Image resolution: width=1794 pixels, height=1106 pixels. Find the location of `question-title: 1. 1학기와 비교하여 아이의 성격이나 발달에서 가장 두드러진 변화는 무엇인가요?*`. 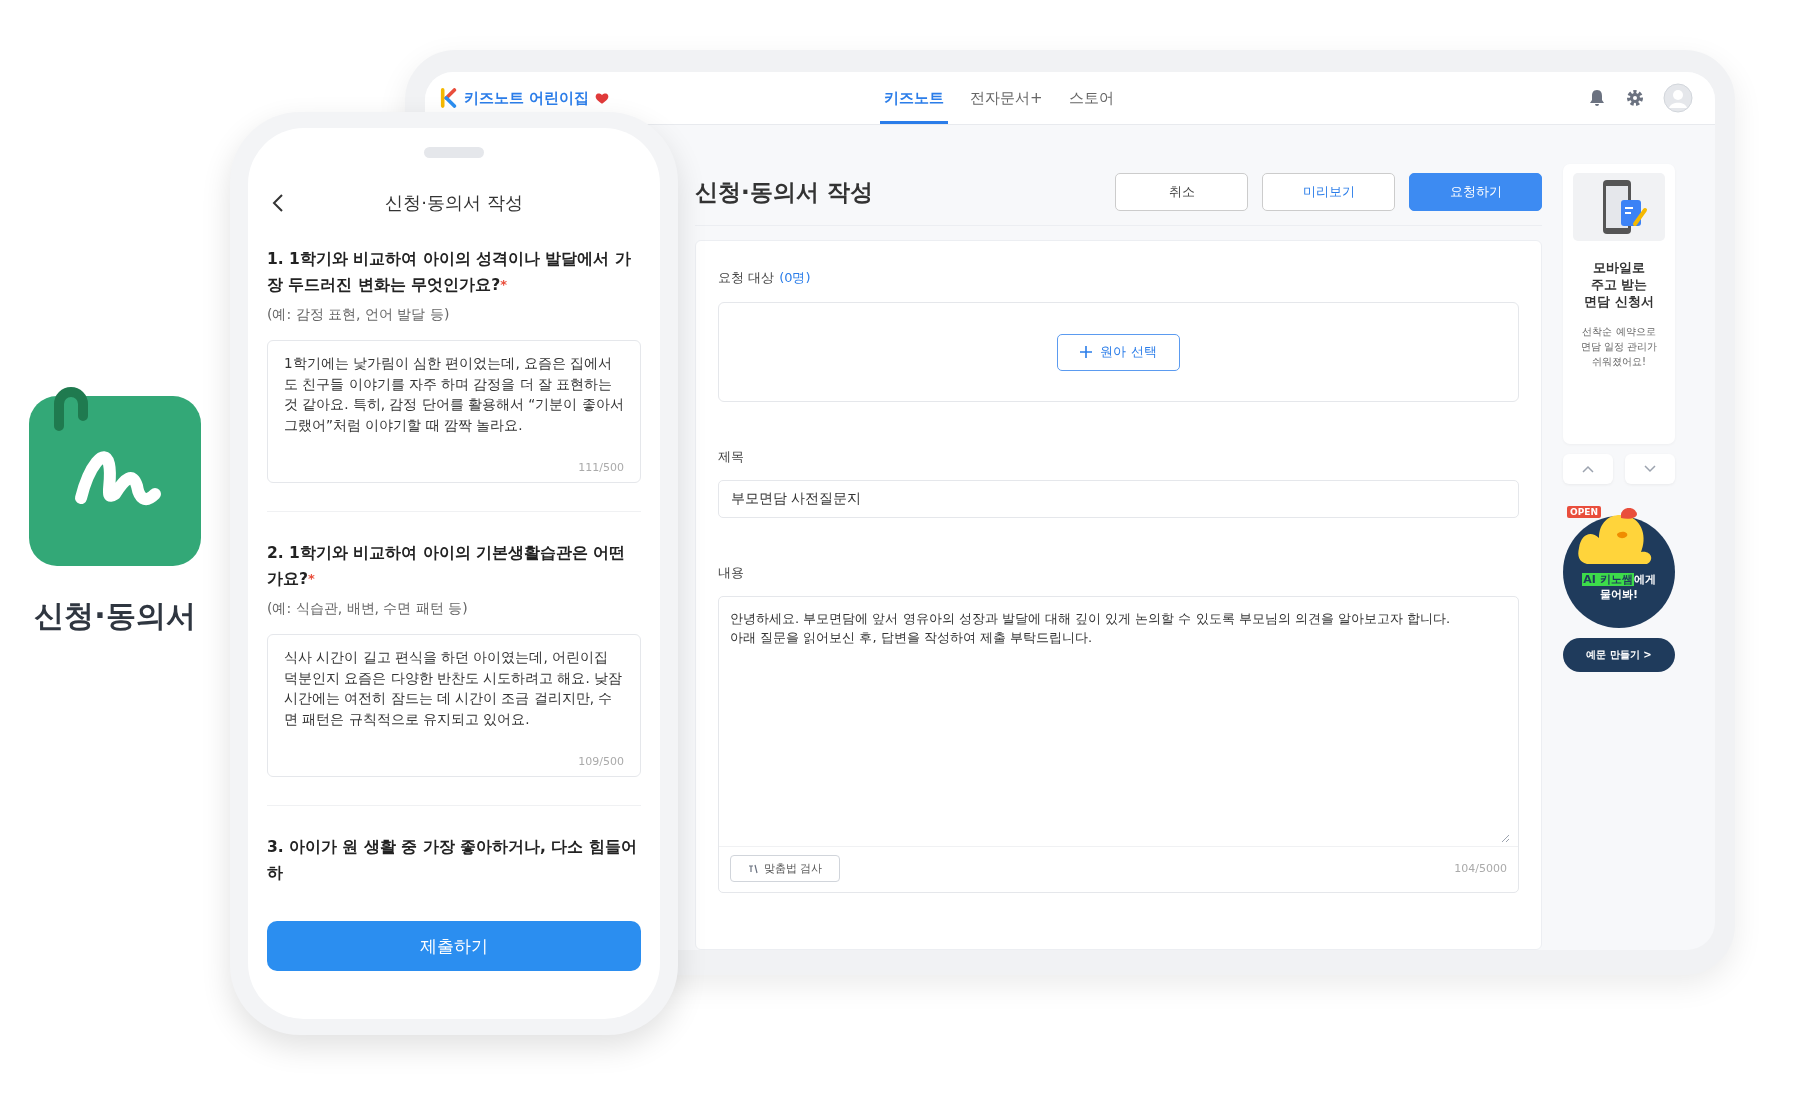

question-title: 1. 1학기와 비교하여 아이의 성격이나 발달에서 가장 두드러진 변화는 무엇인가요?* is located at coordinates (449, 272).